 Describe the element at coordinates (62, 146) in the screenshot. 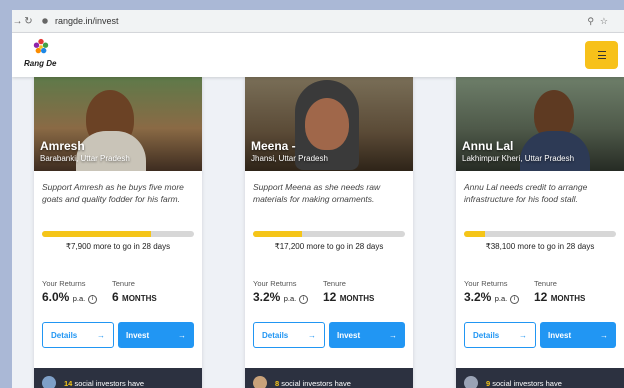

I see `borrower-name: Amresh` at that location.